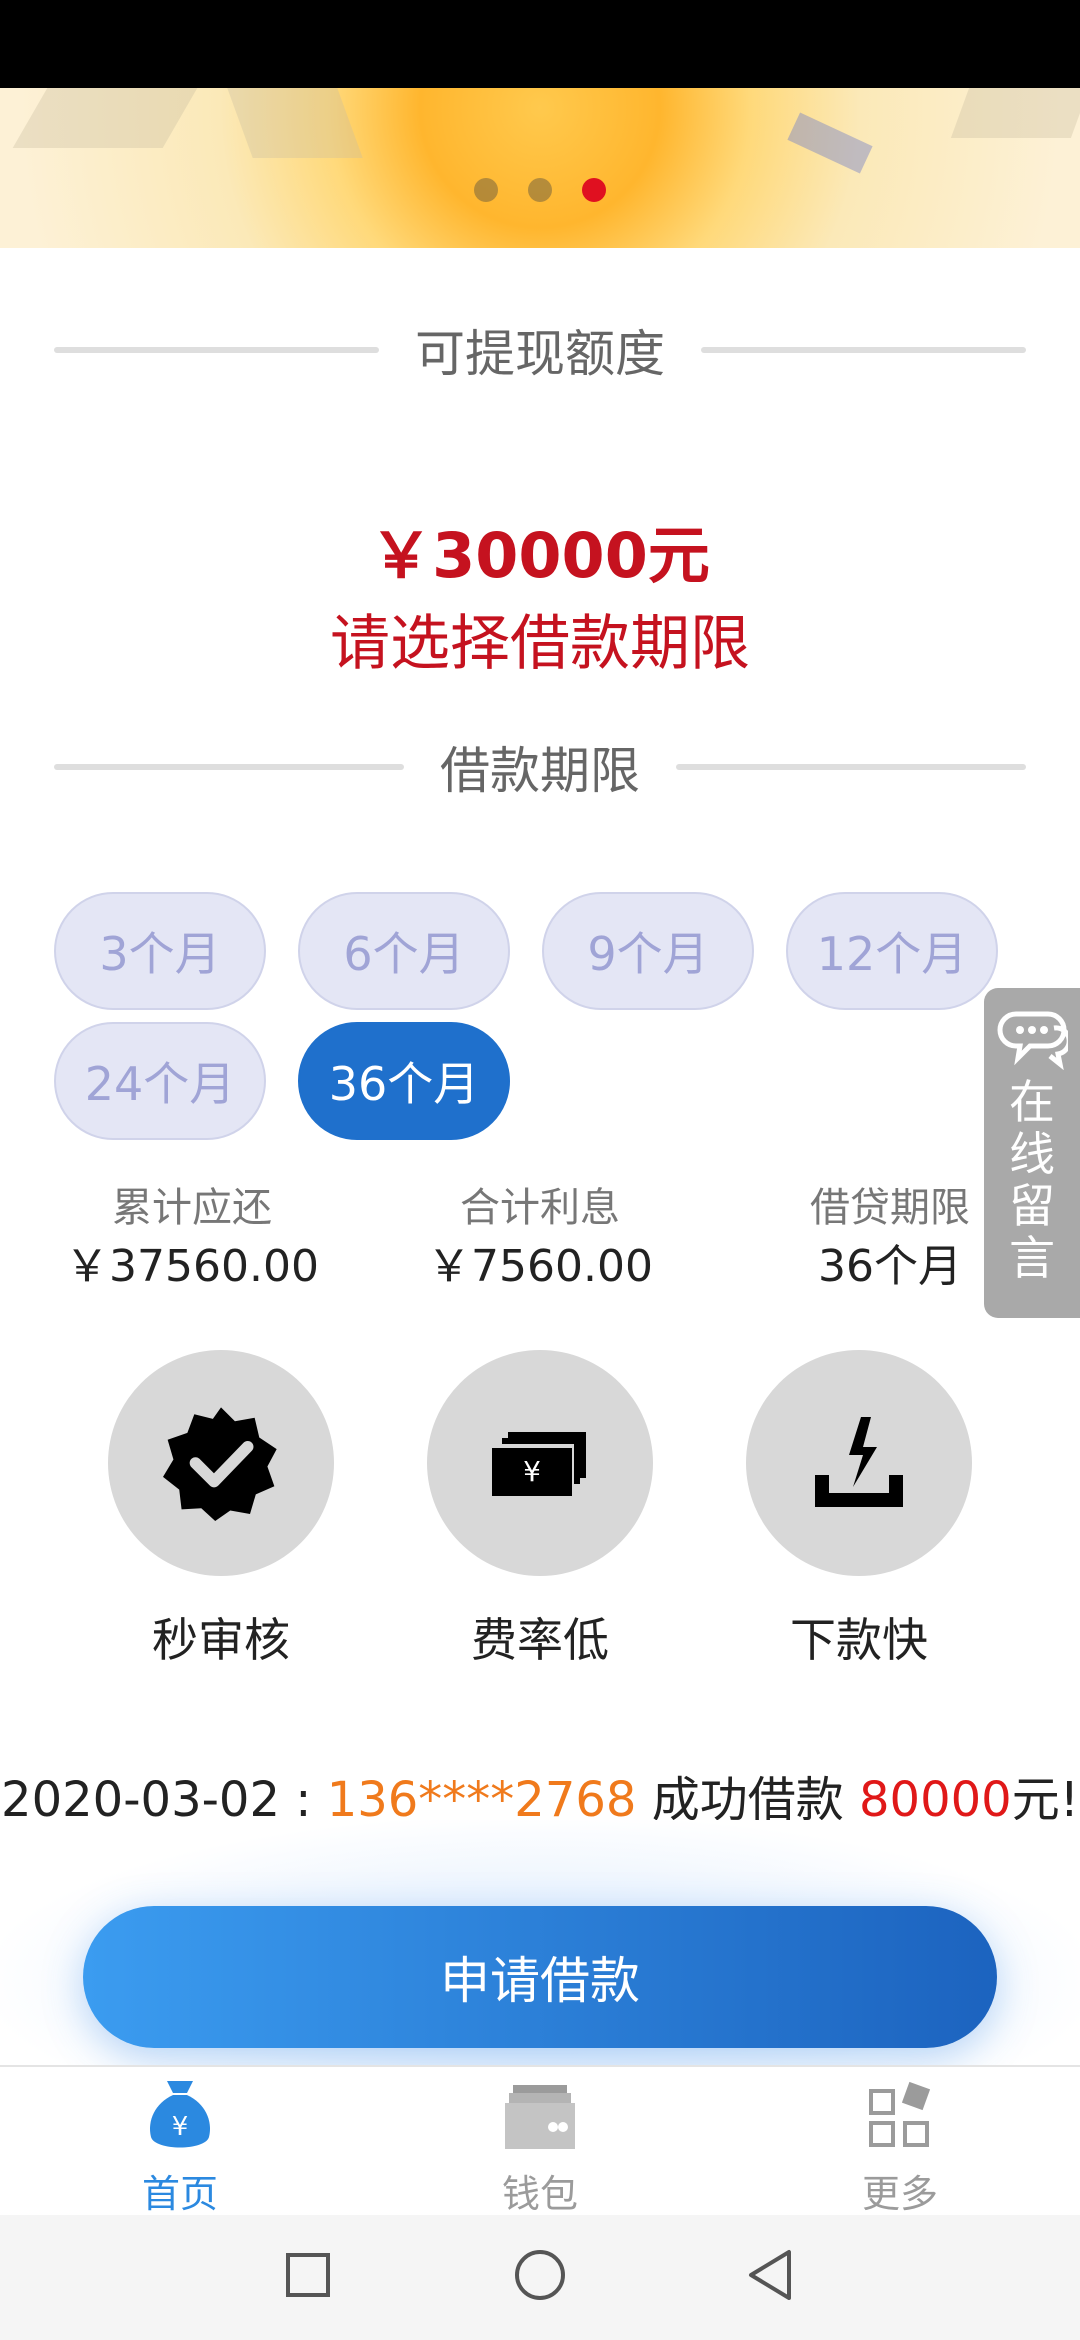  I want to click on feature-low-rate: ¥ 费率低, so click(540, 1510).